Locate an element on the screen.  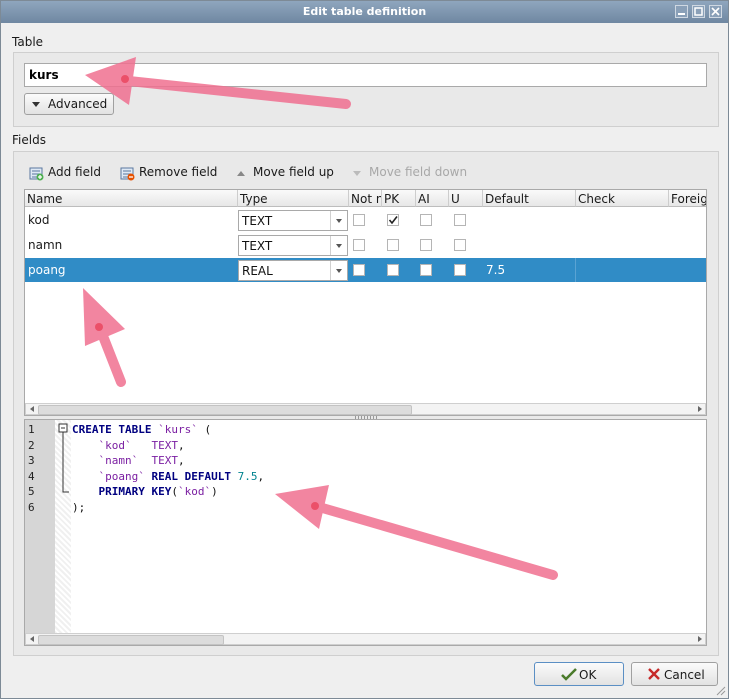
sql-code-line: CREATE TABLE `kurs` ( is located at coordinates (141, 429).